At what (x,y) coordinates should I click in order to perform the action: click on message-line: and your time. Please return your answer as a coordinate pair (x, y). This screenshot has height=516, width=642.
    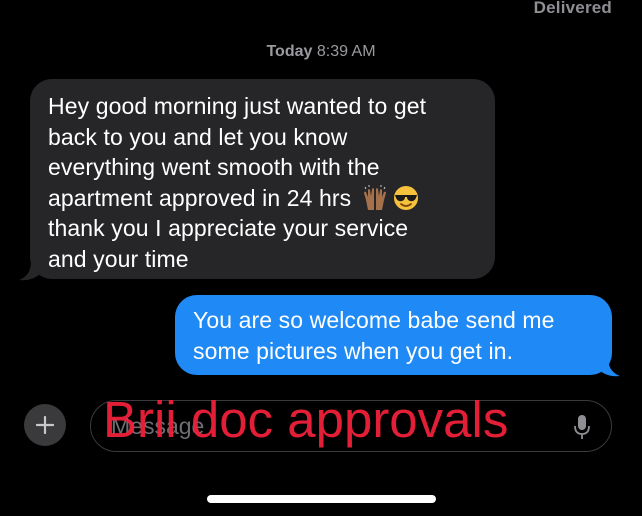
    Looking at the image, I should click on (118, 258).